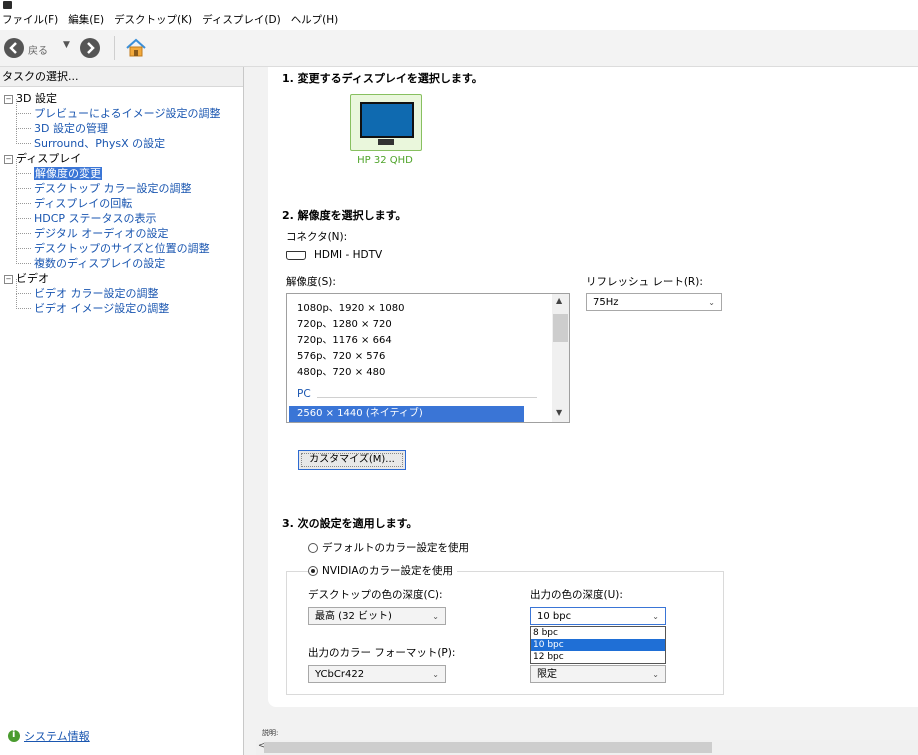  Describe the element at coordinates (96, 293) in the screenshot. I see `tree-label: ビデオ カラー設定の調整` at that location.